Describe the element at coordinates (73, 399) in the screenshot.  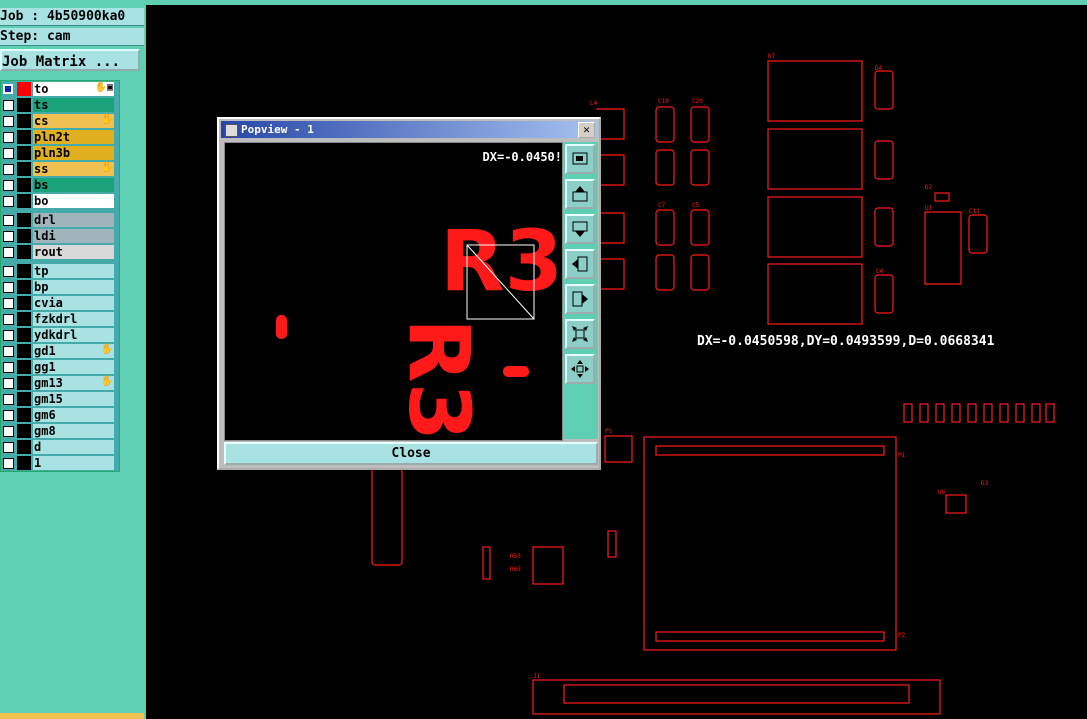
I see `layer-name: gm15` at that location.